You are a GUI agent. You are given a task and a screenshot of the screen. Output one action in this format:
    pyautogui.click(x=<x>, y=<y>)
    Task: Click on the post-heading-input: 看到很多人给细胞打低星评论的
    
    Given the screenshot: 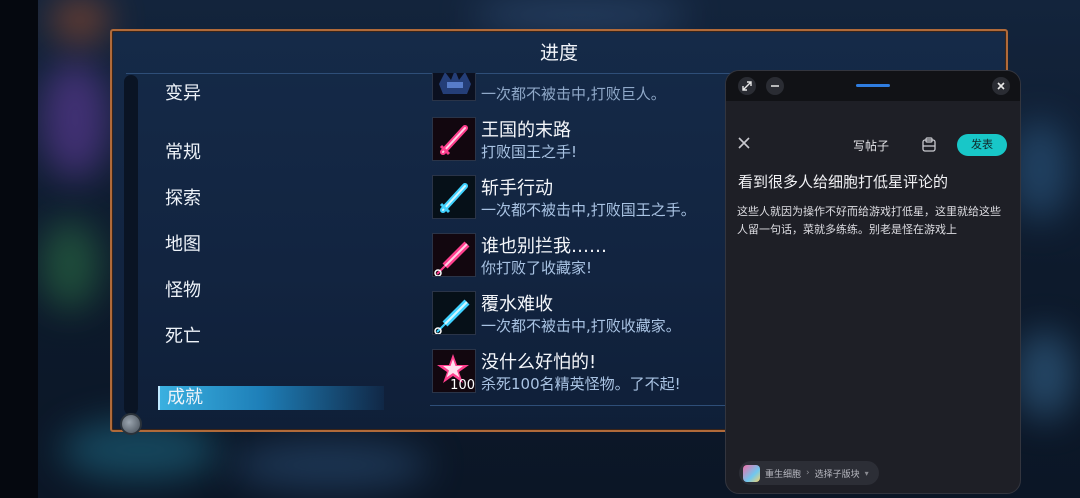 What is the action you would take?
    pyautogui.click(x=843, y=181)
    